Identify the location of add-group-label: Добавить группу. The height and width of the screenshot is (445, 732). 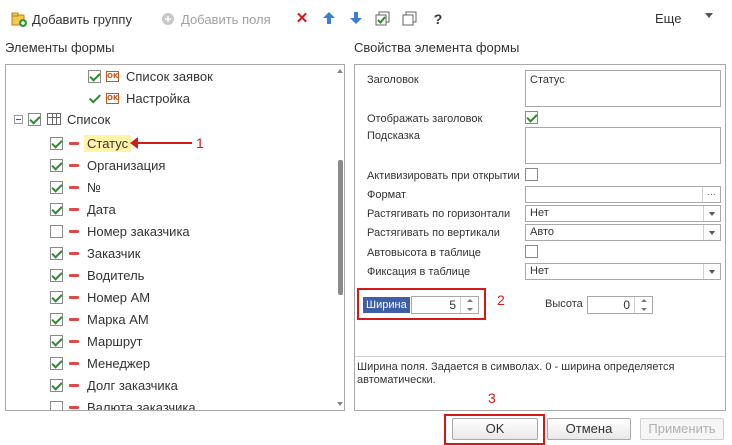
(82, 19).